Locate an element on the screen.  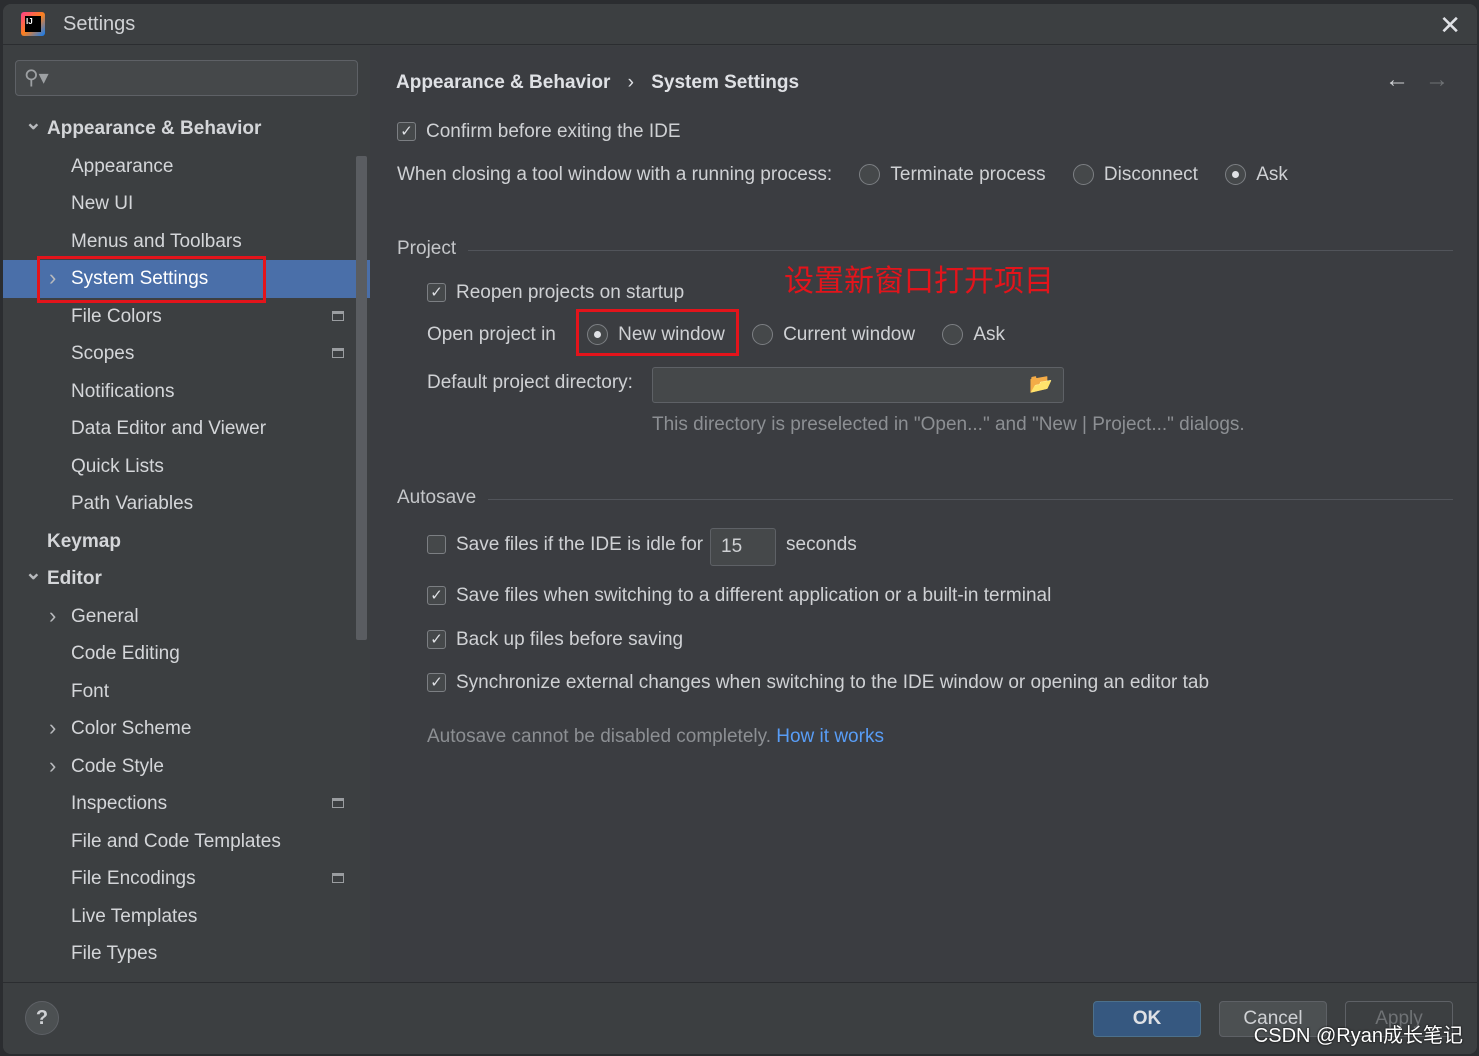
sidebar-item-keymap: Keymap is located at coordinates (186, 542).